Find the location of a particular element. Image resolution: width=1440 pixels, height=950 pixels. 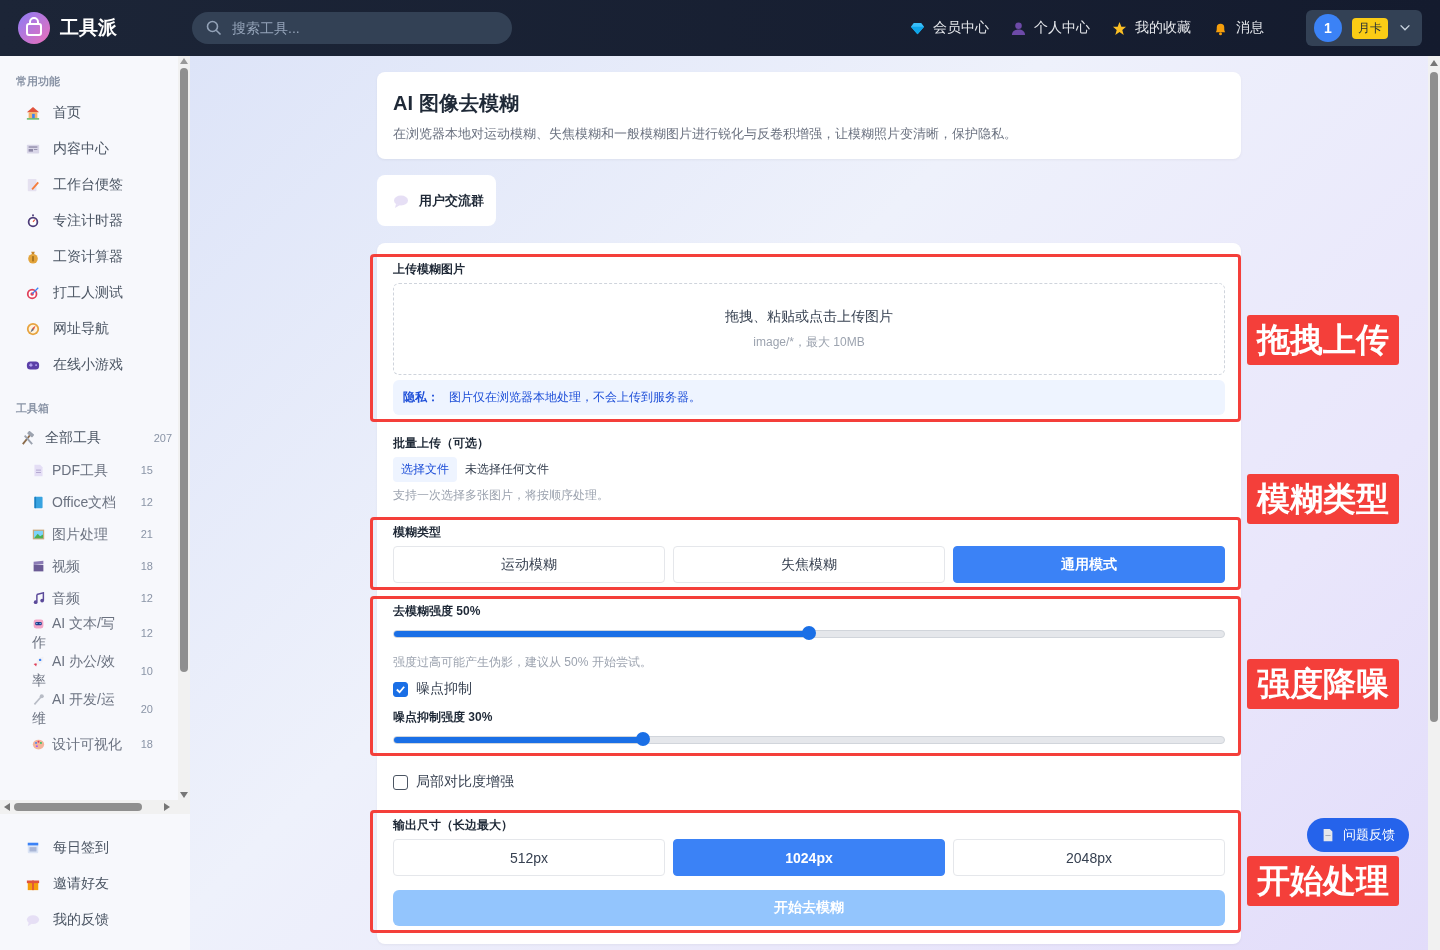

palette-icon is located at coordinates (38, 744).